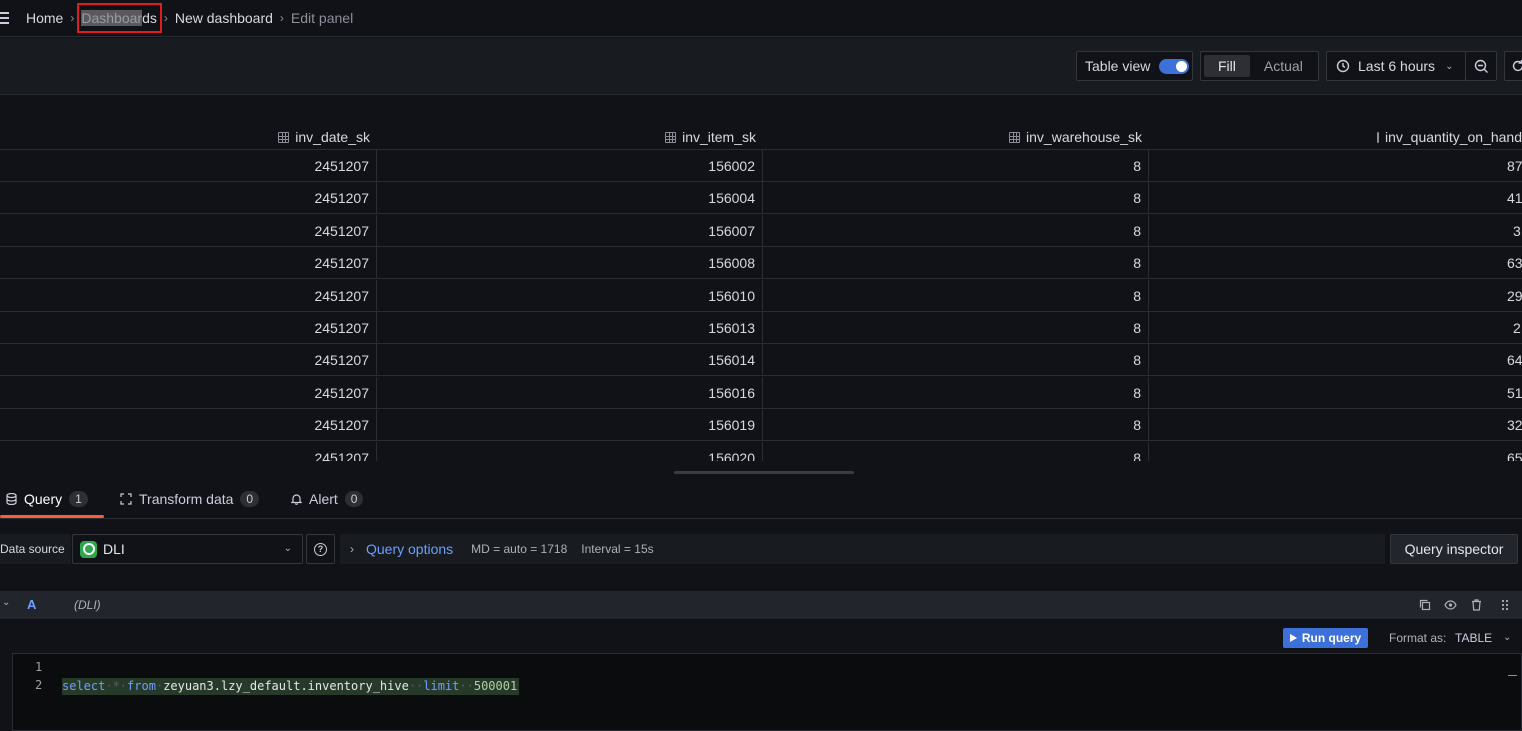 The height and width of the screenshot is (731, 1522). What do you see at coordinates (1514, 198) in the screenshot?
I see `table-cell: 41` at bounding box center [1514, 198].